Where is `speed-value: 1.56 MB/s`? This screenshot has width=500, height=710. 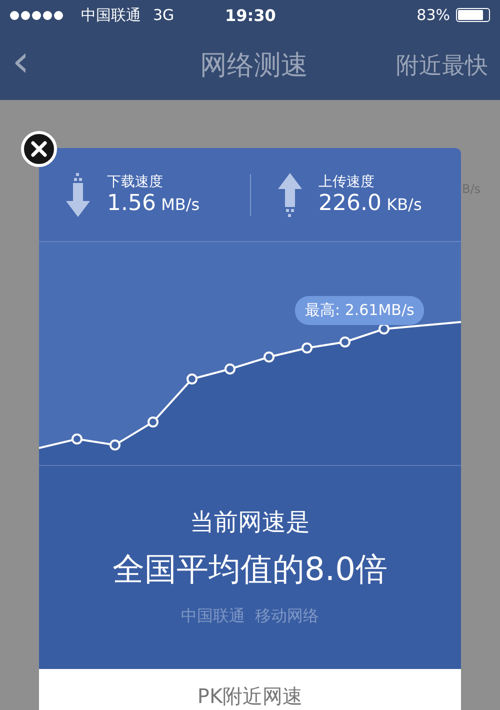
speed-value: 1.56 MB/s is located at coordinates (153, 203).